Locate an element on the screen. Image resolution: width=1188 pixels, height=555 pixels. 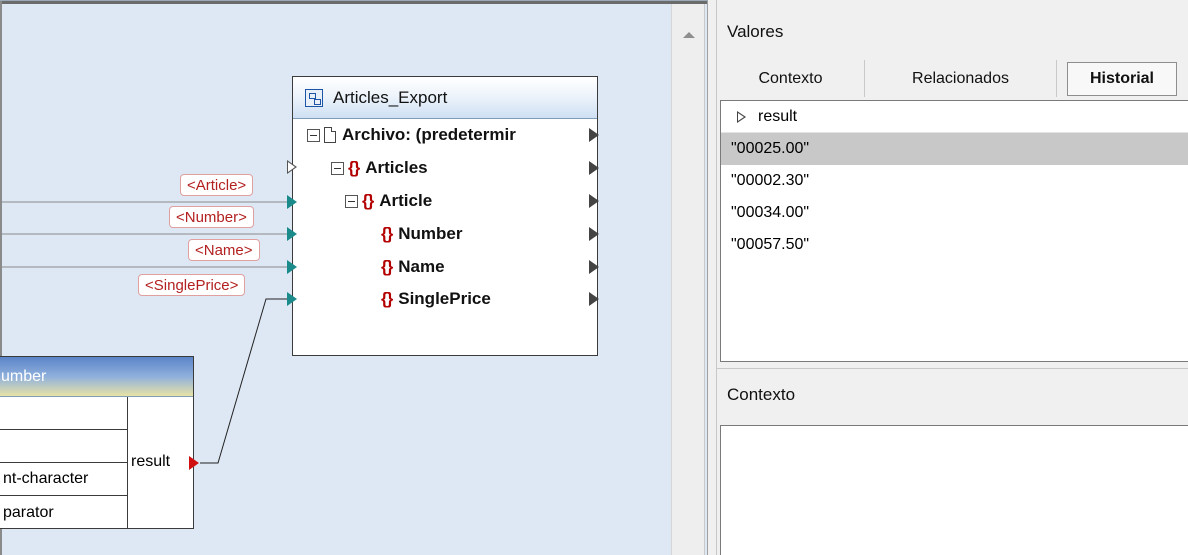
tree-row-article: {} Article is located at coordinates (388, 201).